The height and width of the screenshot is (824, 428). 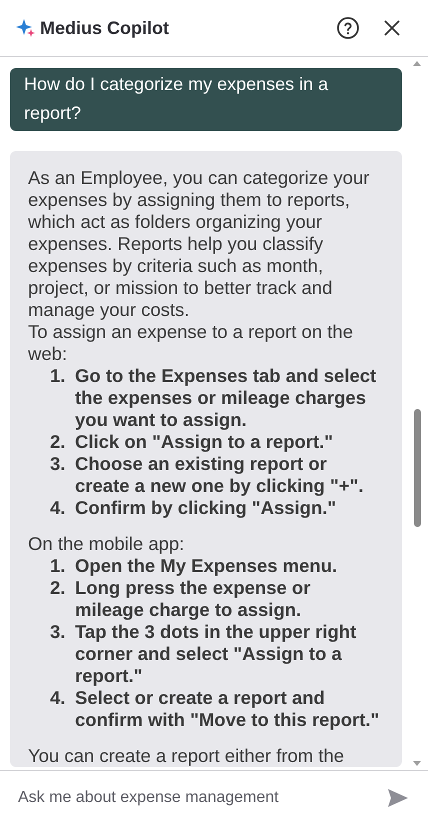 I want to click on close-icon, so click(x=392, y=28).